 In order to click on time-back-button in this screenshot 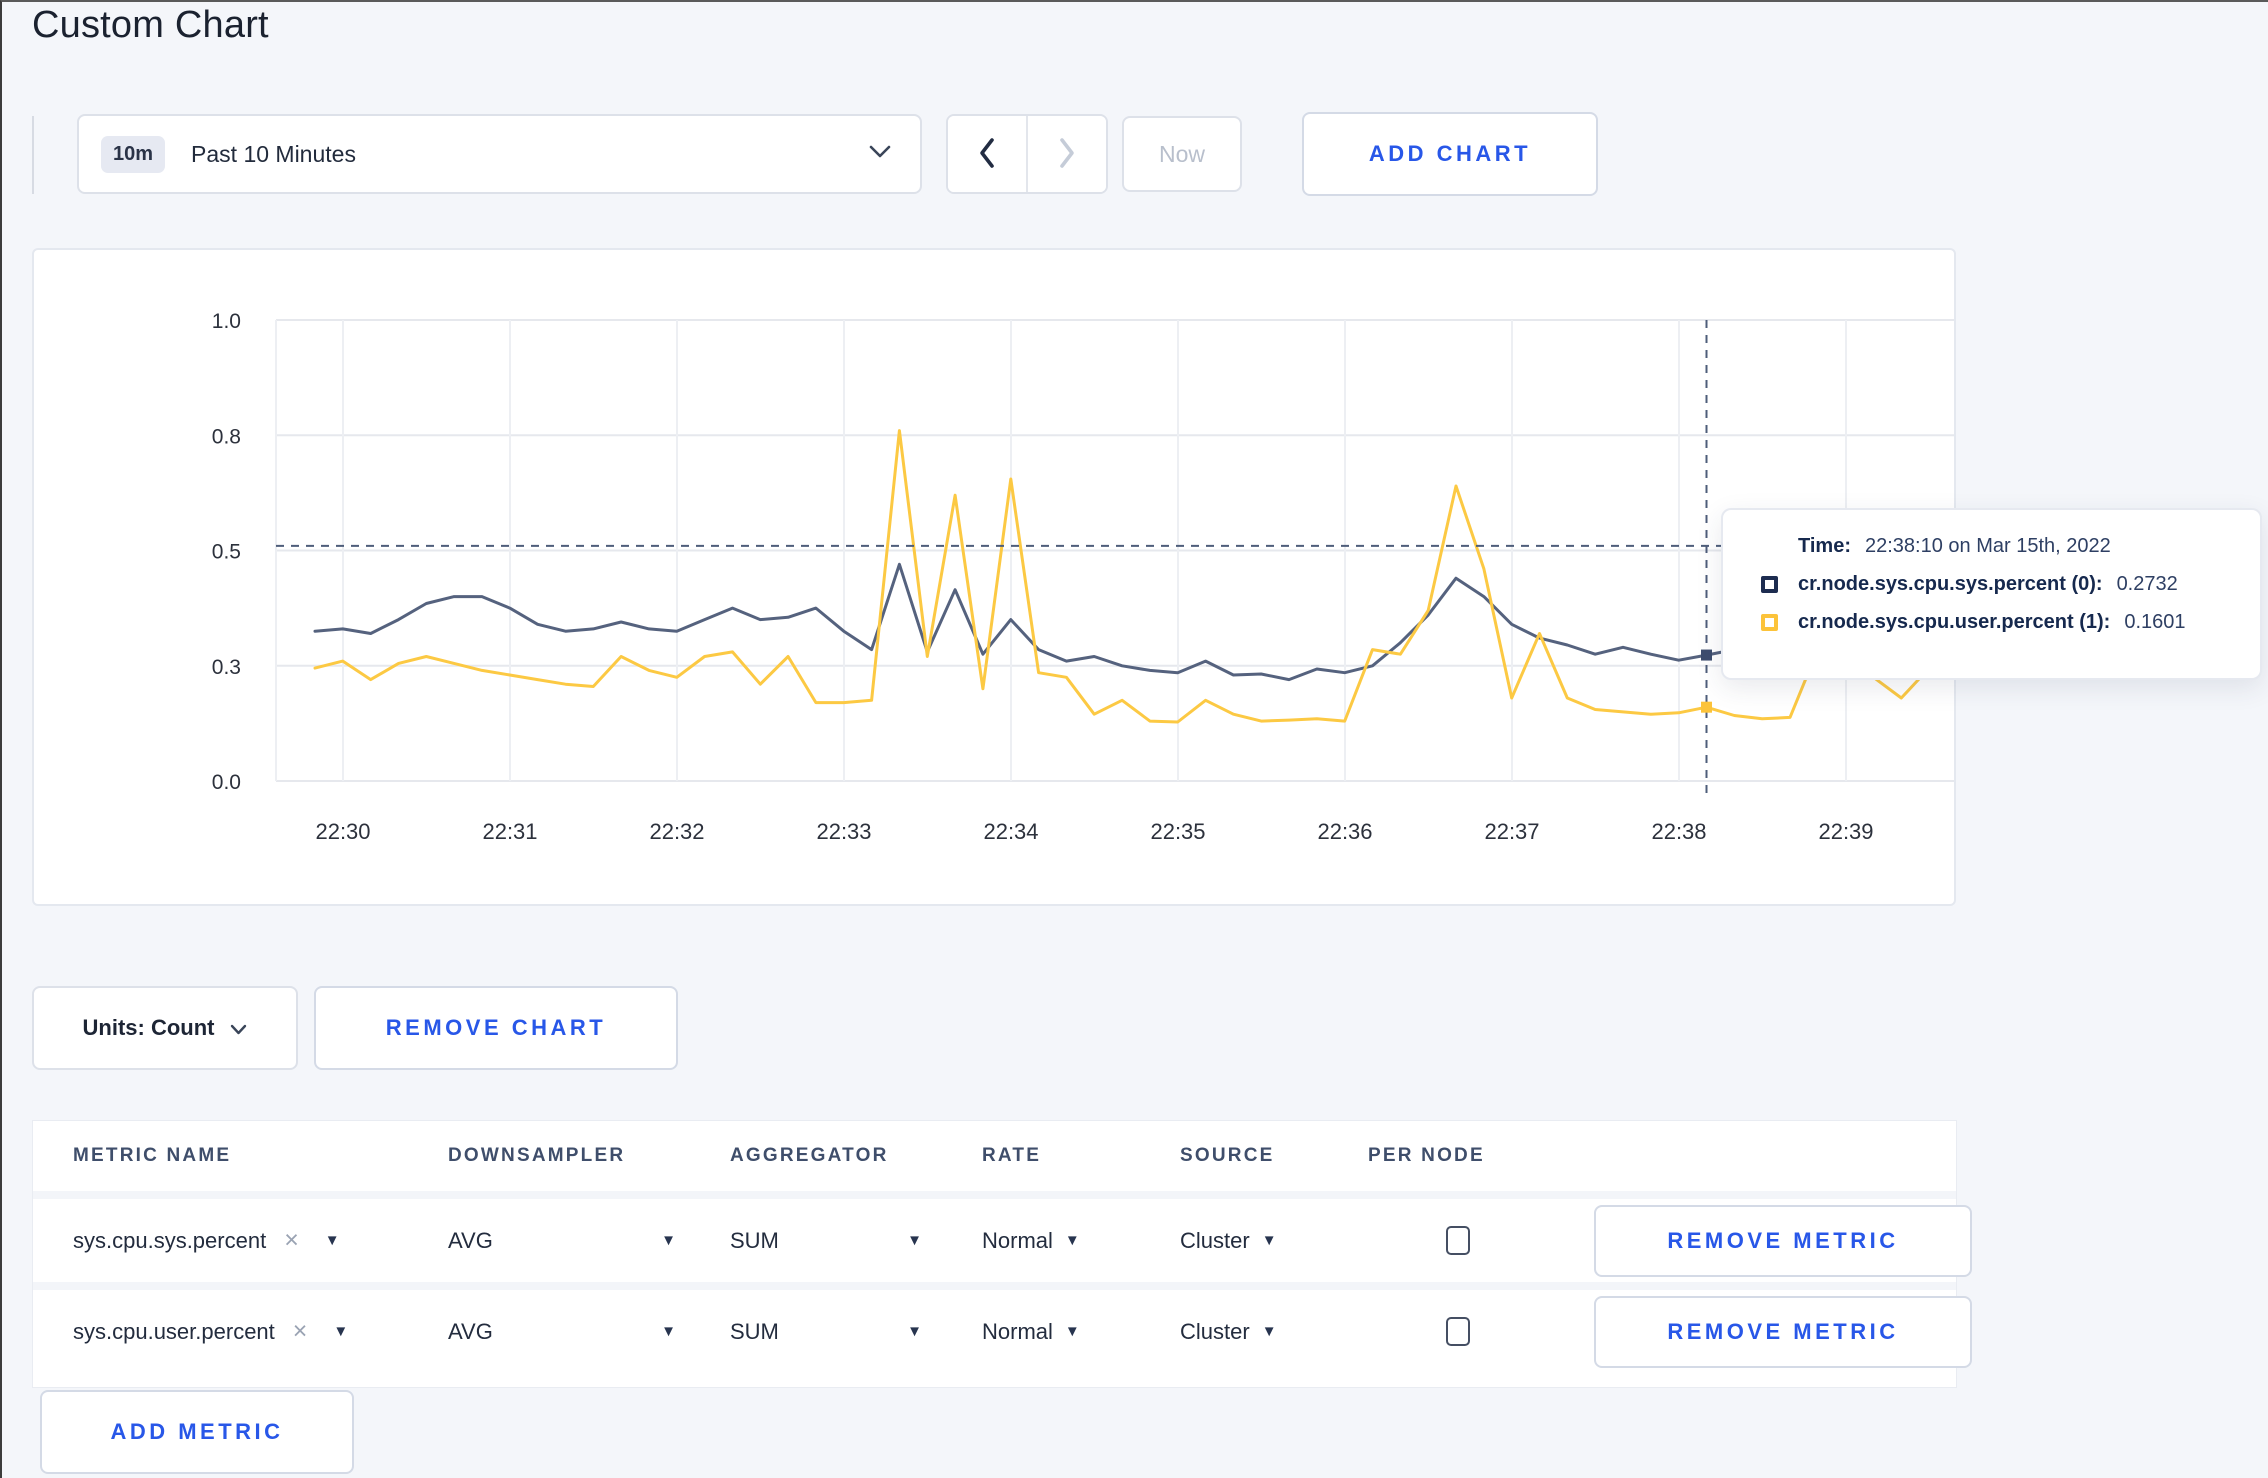, I will do `click(988, 154)`.